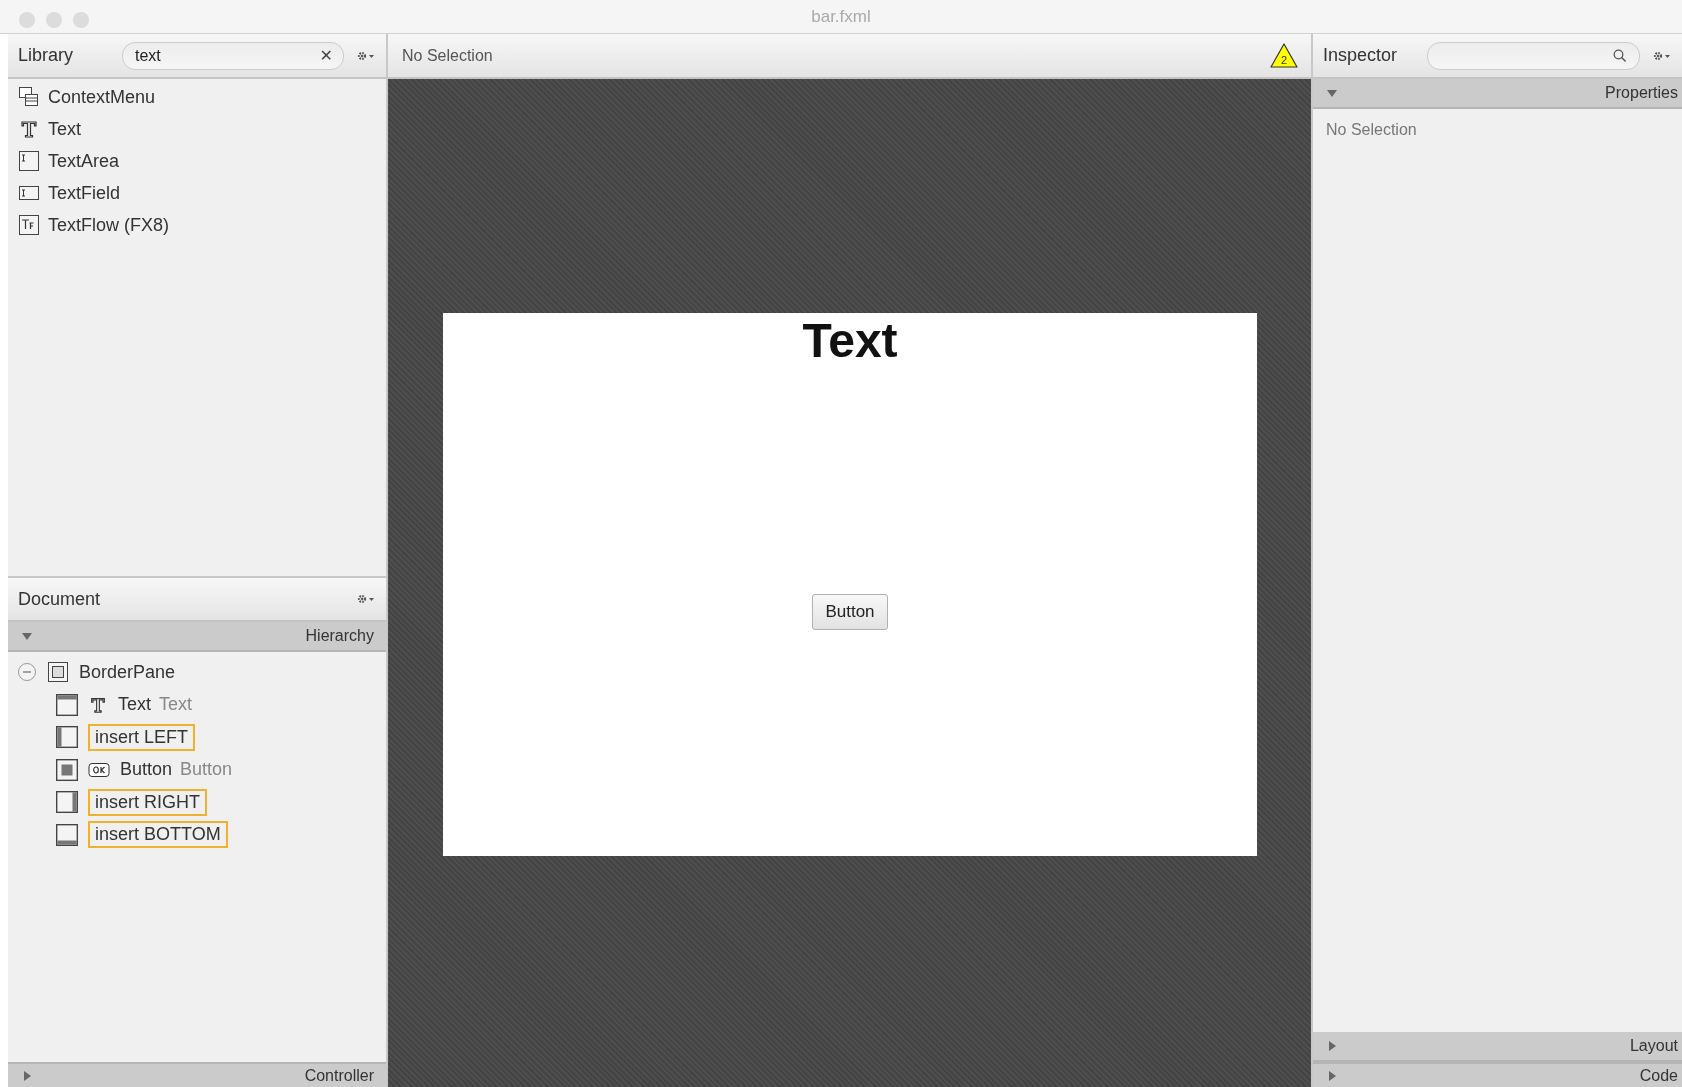 The image size is (1682, 1087). I want to click on text-tool-icon, so click(29, 129).